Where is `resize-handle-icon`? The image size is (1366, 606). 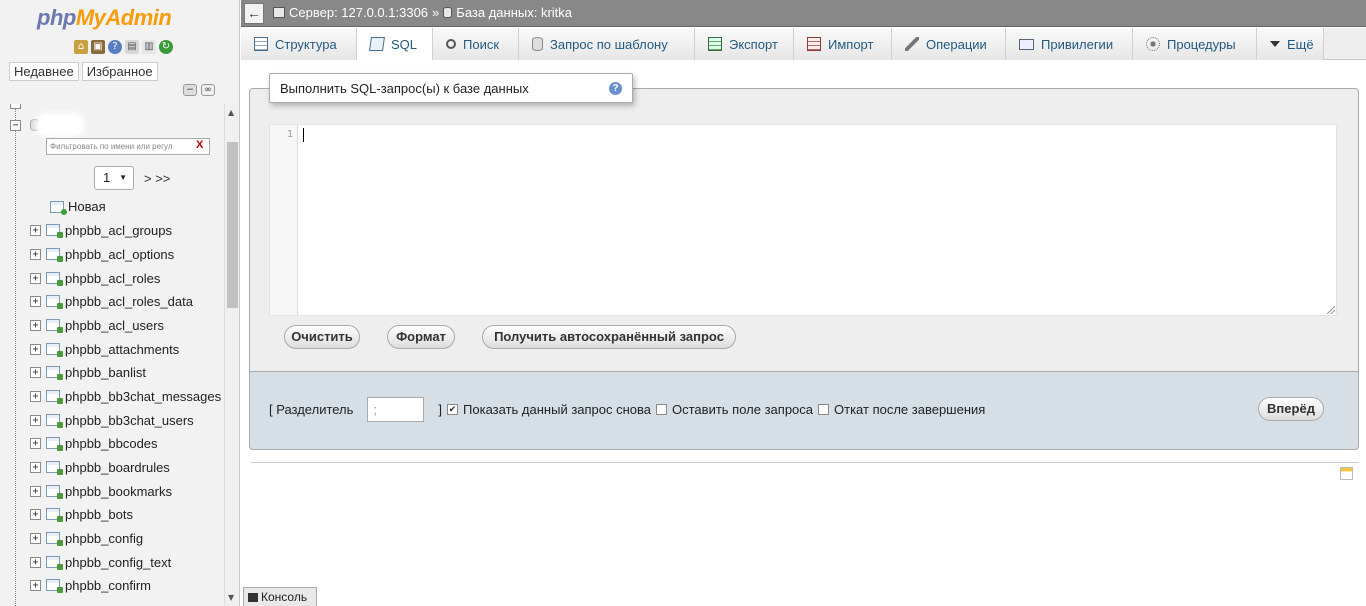 resize-handle-icon is located at coordinates (1331, 310).